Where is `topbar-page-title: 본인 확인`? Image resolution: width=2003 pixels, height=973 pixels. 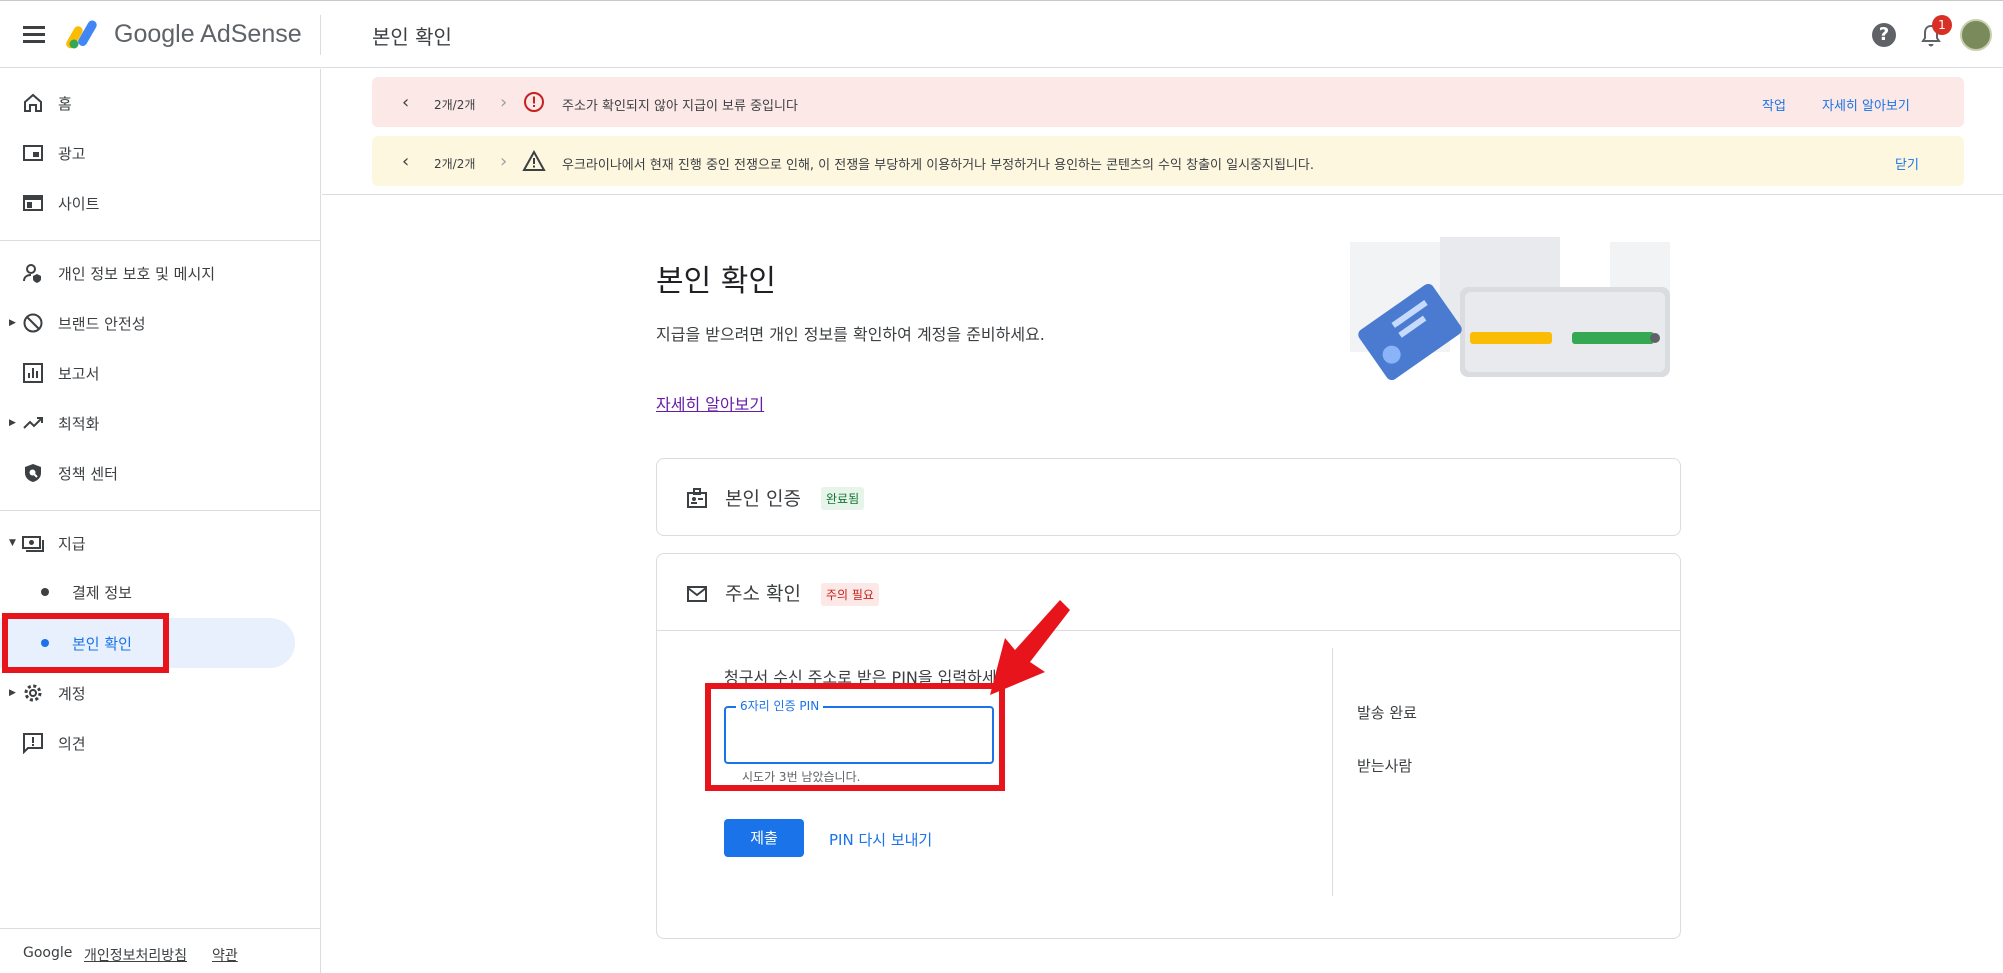 topbar-page-title: 본인 확인 is located at coordinates (412, 37).